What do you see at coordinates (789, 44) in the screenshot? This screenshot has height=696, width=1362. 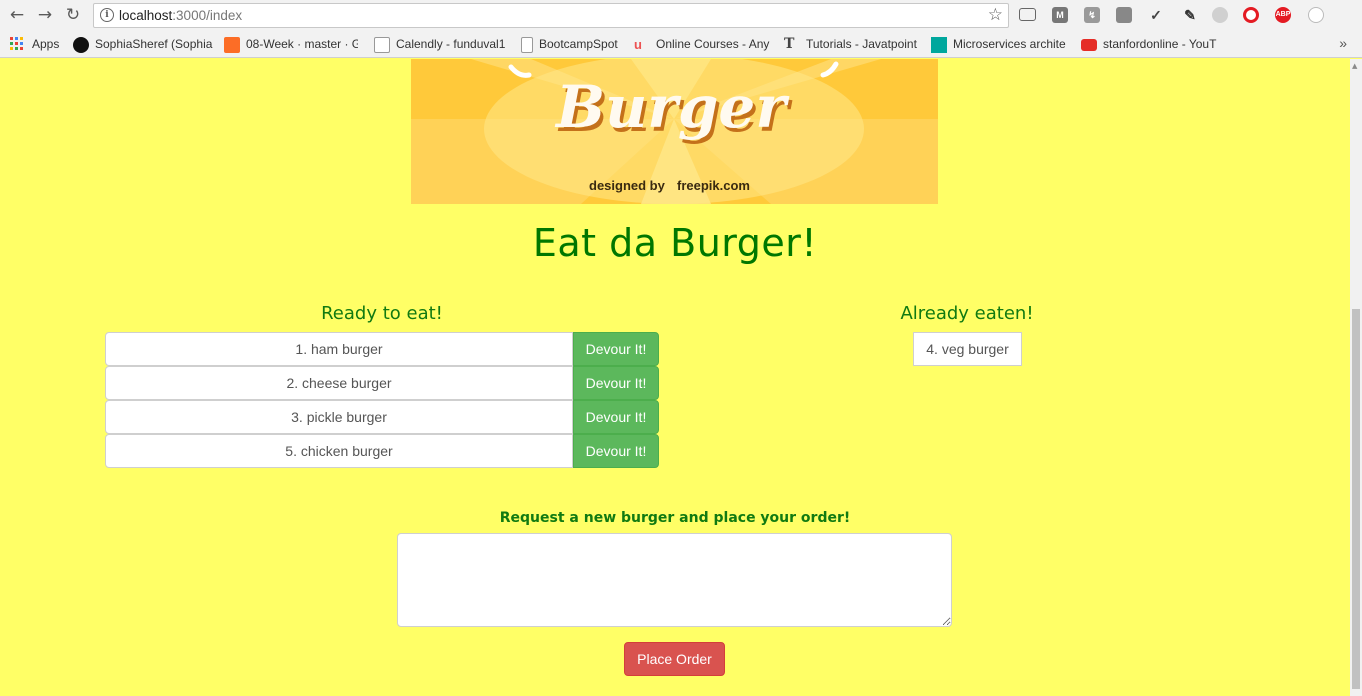 I see `javatpoint-icon: T` at bounding box center [789, 44].